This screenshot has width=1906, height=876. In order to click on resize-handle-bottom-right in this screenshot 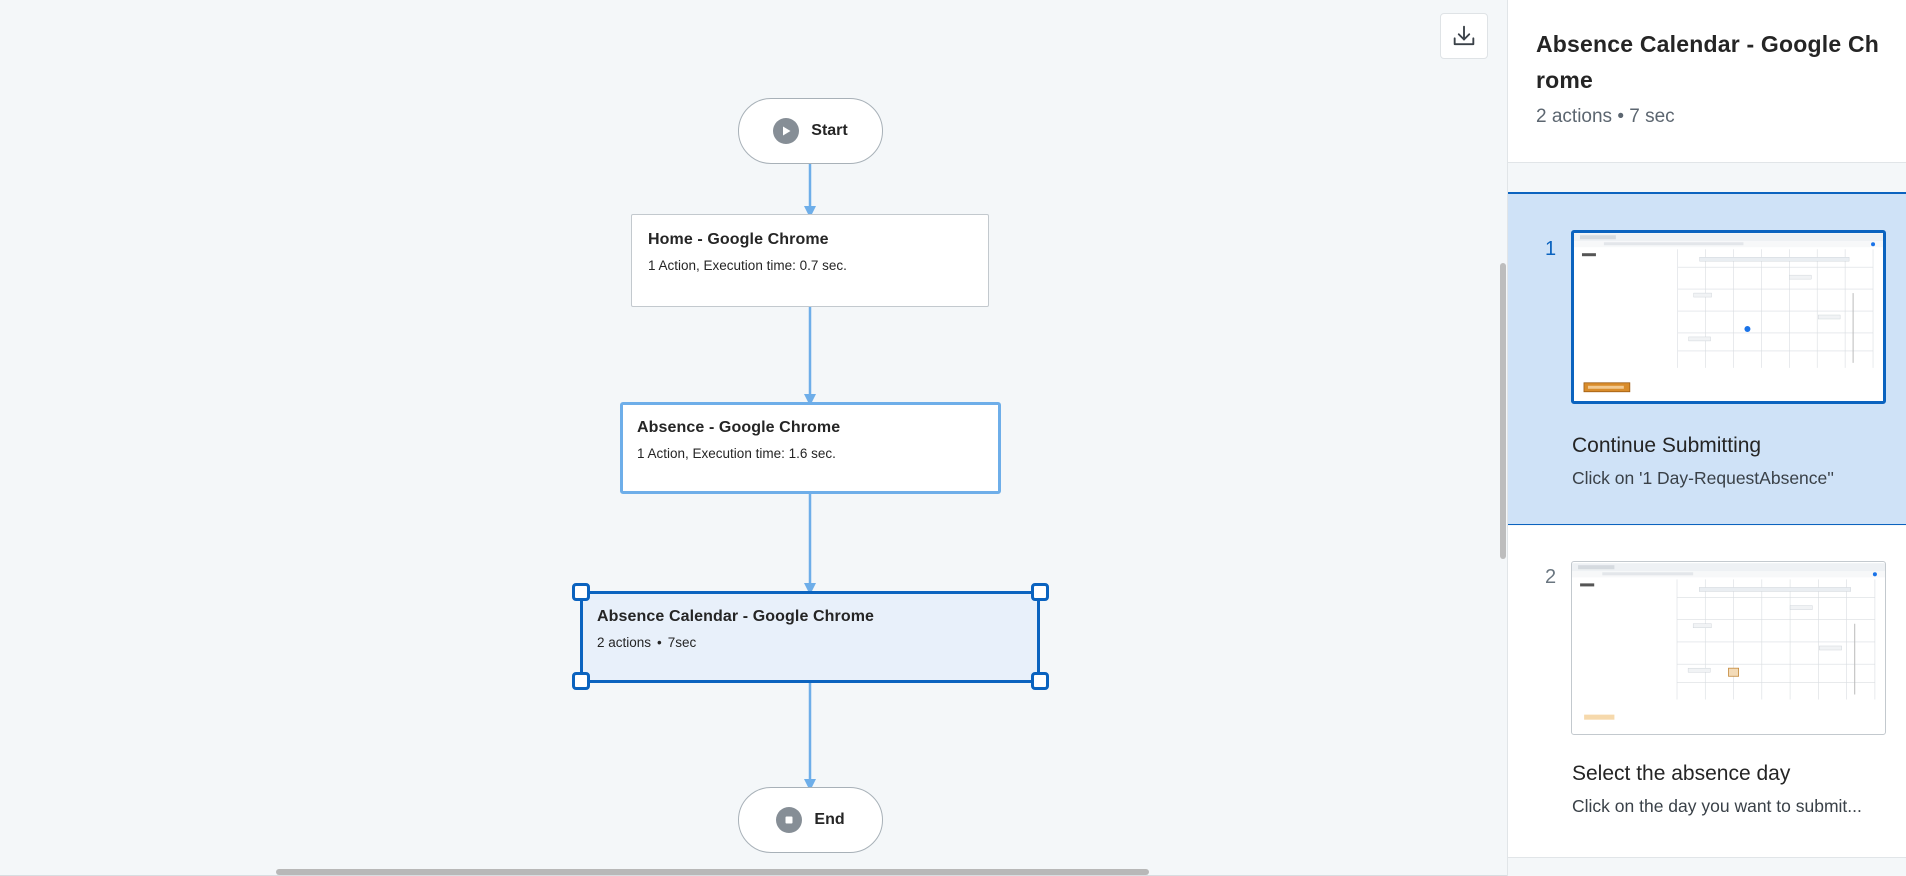, I will do `click(1040, 681)`.